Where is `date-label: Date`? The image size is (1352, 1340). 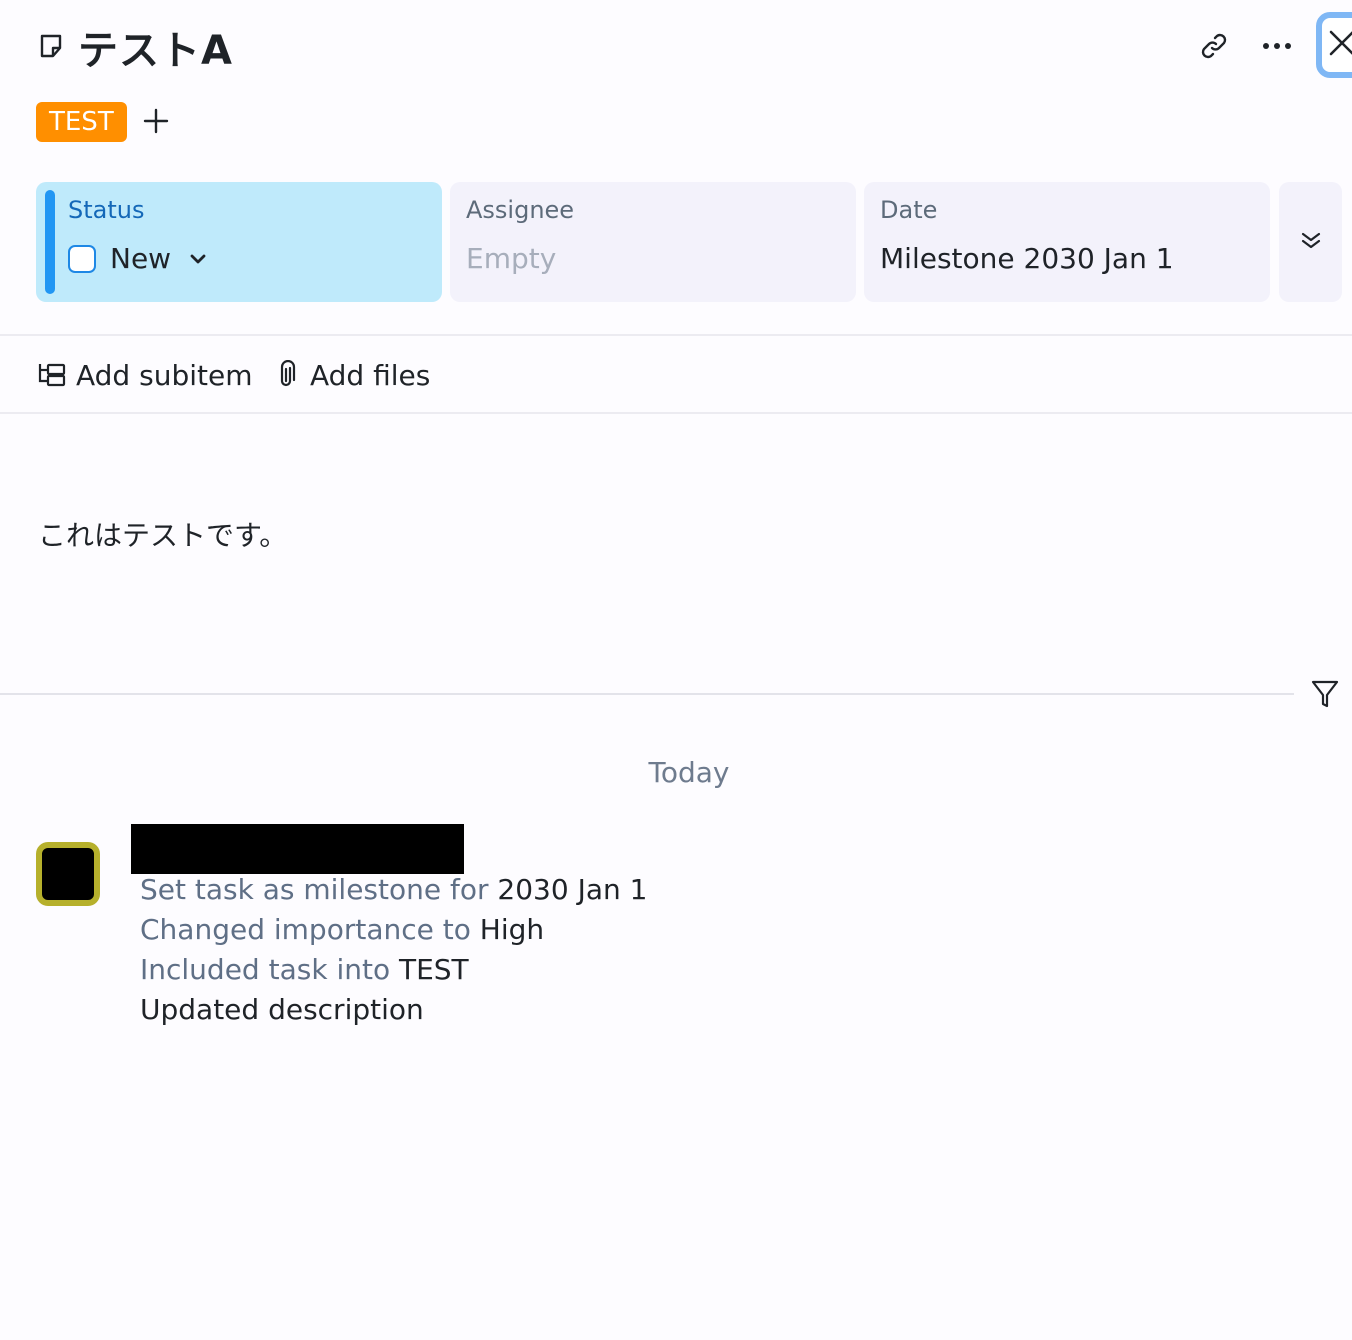
date-label: Date is located at coordinates (909, 210).